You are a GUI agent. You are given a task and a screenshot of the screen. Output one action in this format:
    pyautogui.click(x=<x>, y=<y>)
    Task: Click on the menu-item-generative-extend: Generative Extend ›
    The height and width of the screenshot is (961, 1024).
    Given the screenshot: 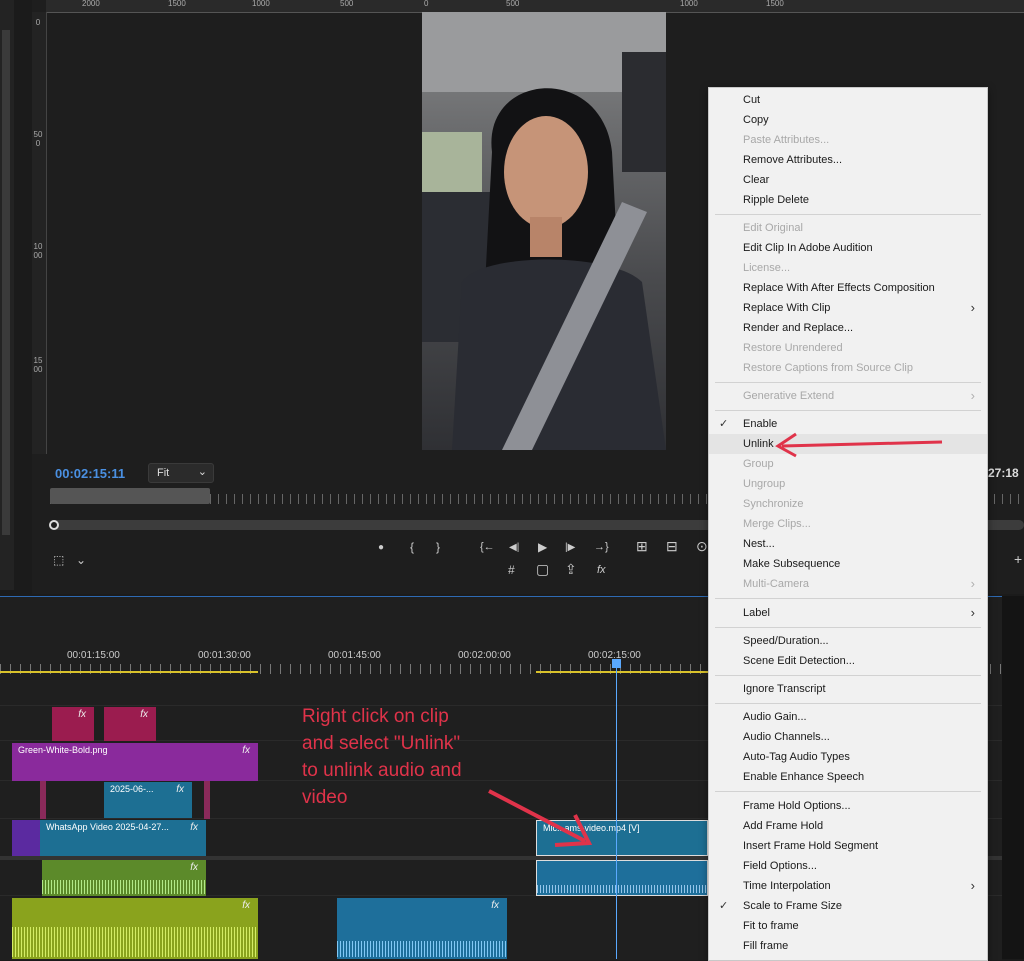 What is the action you would take?
    pyautogui.click(x=848, y=396)
    